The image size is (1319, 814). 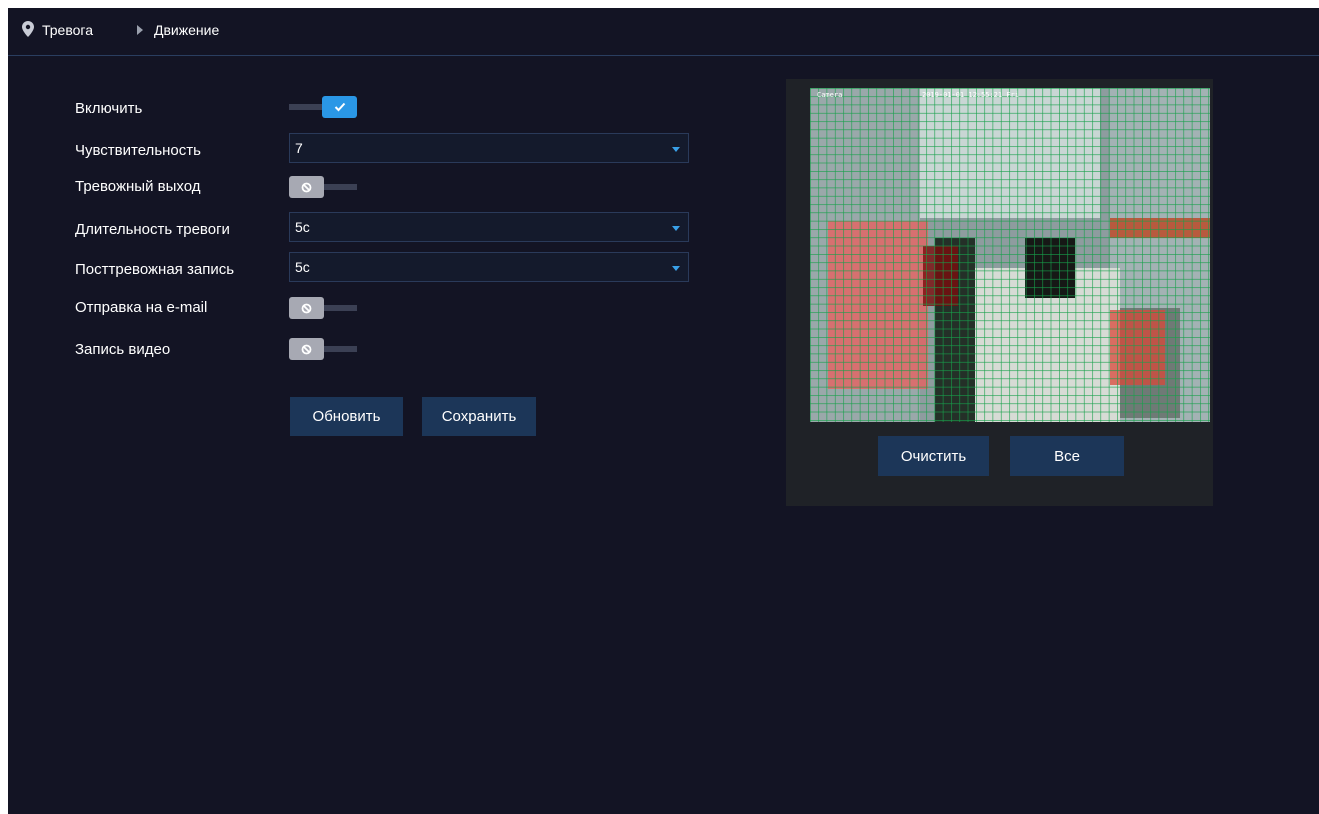 I want to click on sensitivity-select: 7, so click(x=489, y=148).